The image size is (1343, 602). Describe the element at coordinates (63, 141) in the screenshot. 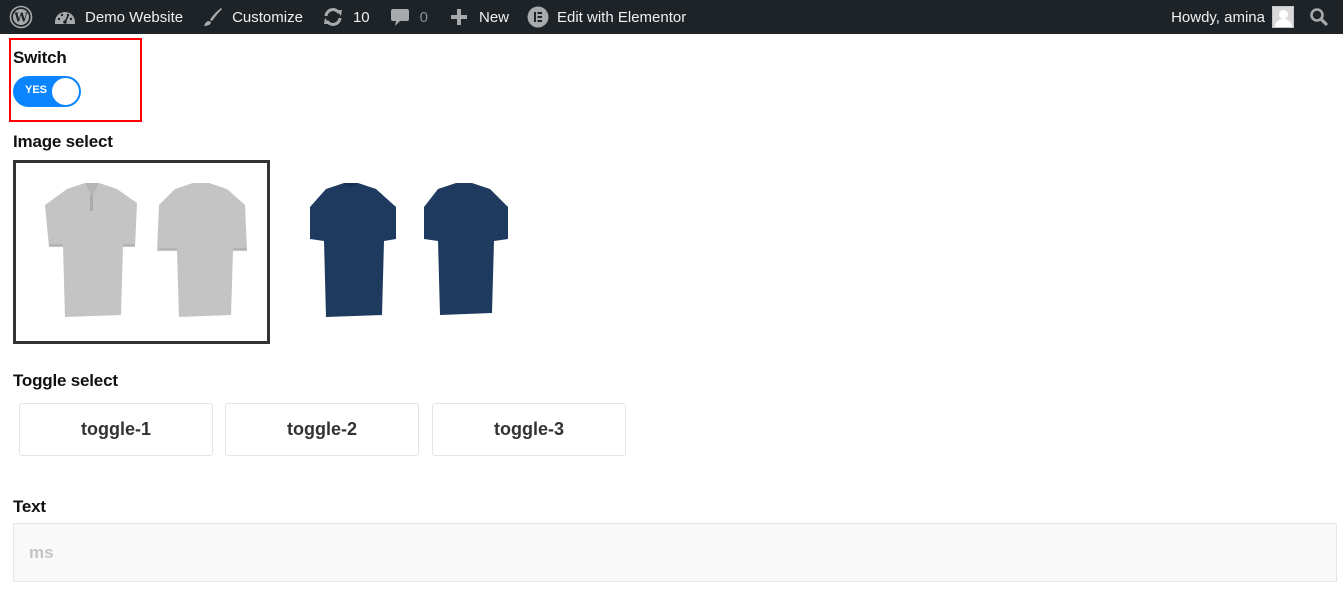

I see `image-select-label: Image select` at that location.